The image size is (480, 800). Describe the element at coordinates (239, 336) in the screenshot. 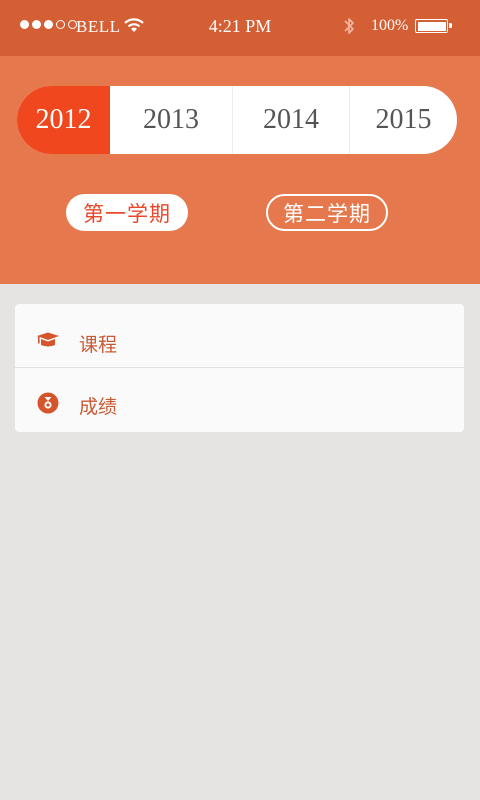

I see `menu-item-courses: 课程` at that location.